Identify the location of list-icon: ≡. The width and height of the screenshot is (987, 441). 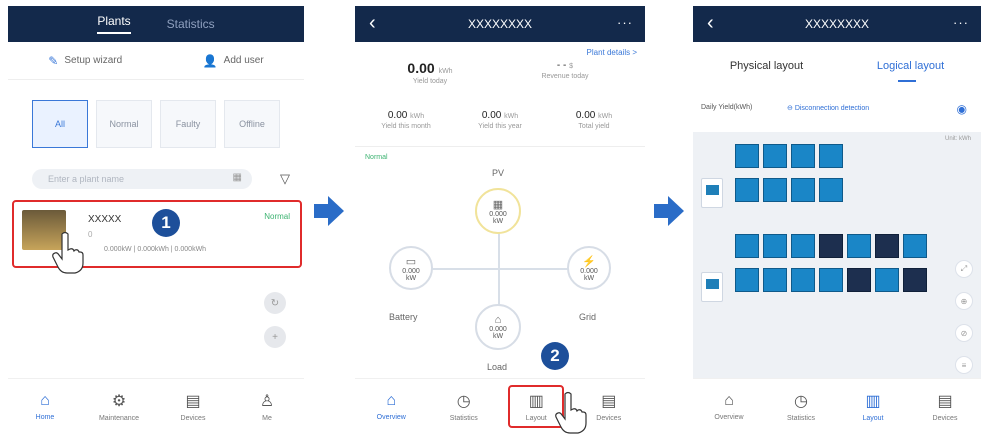
(964, 365).